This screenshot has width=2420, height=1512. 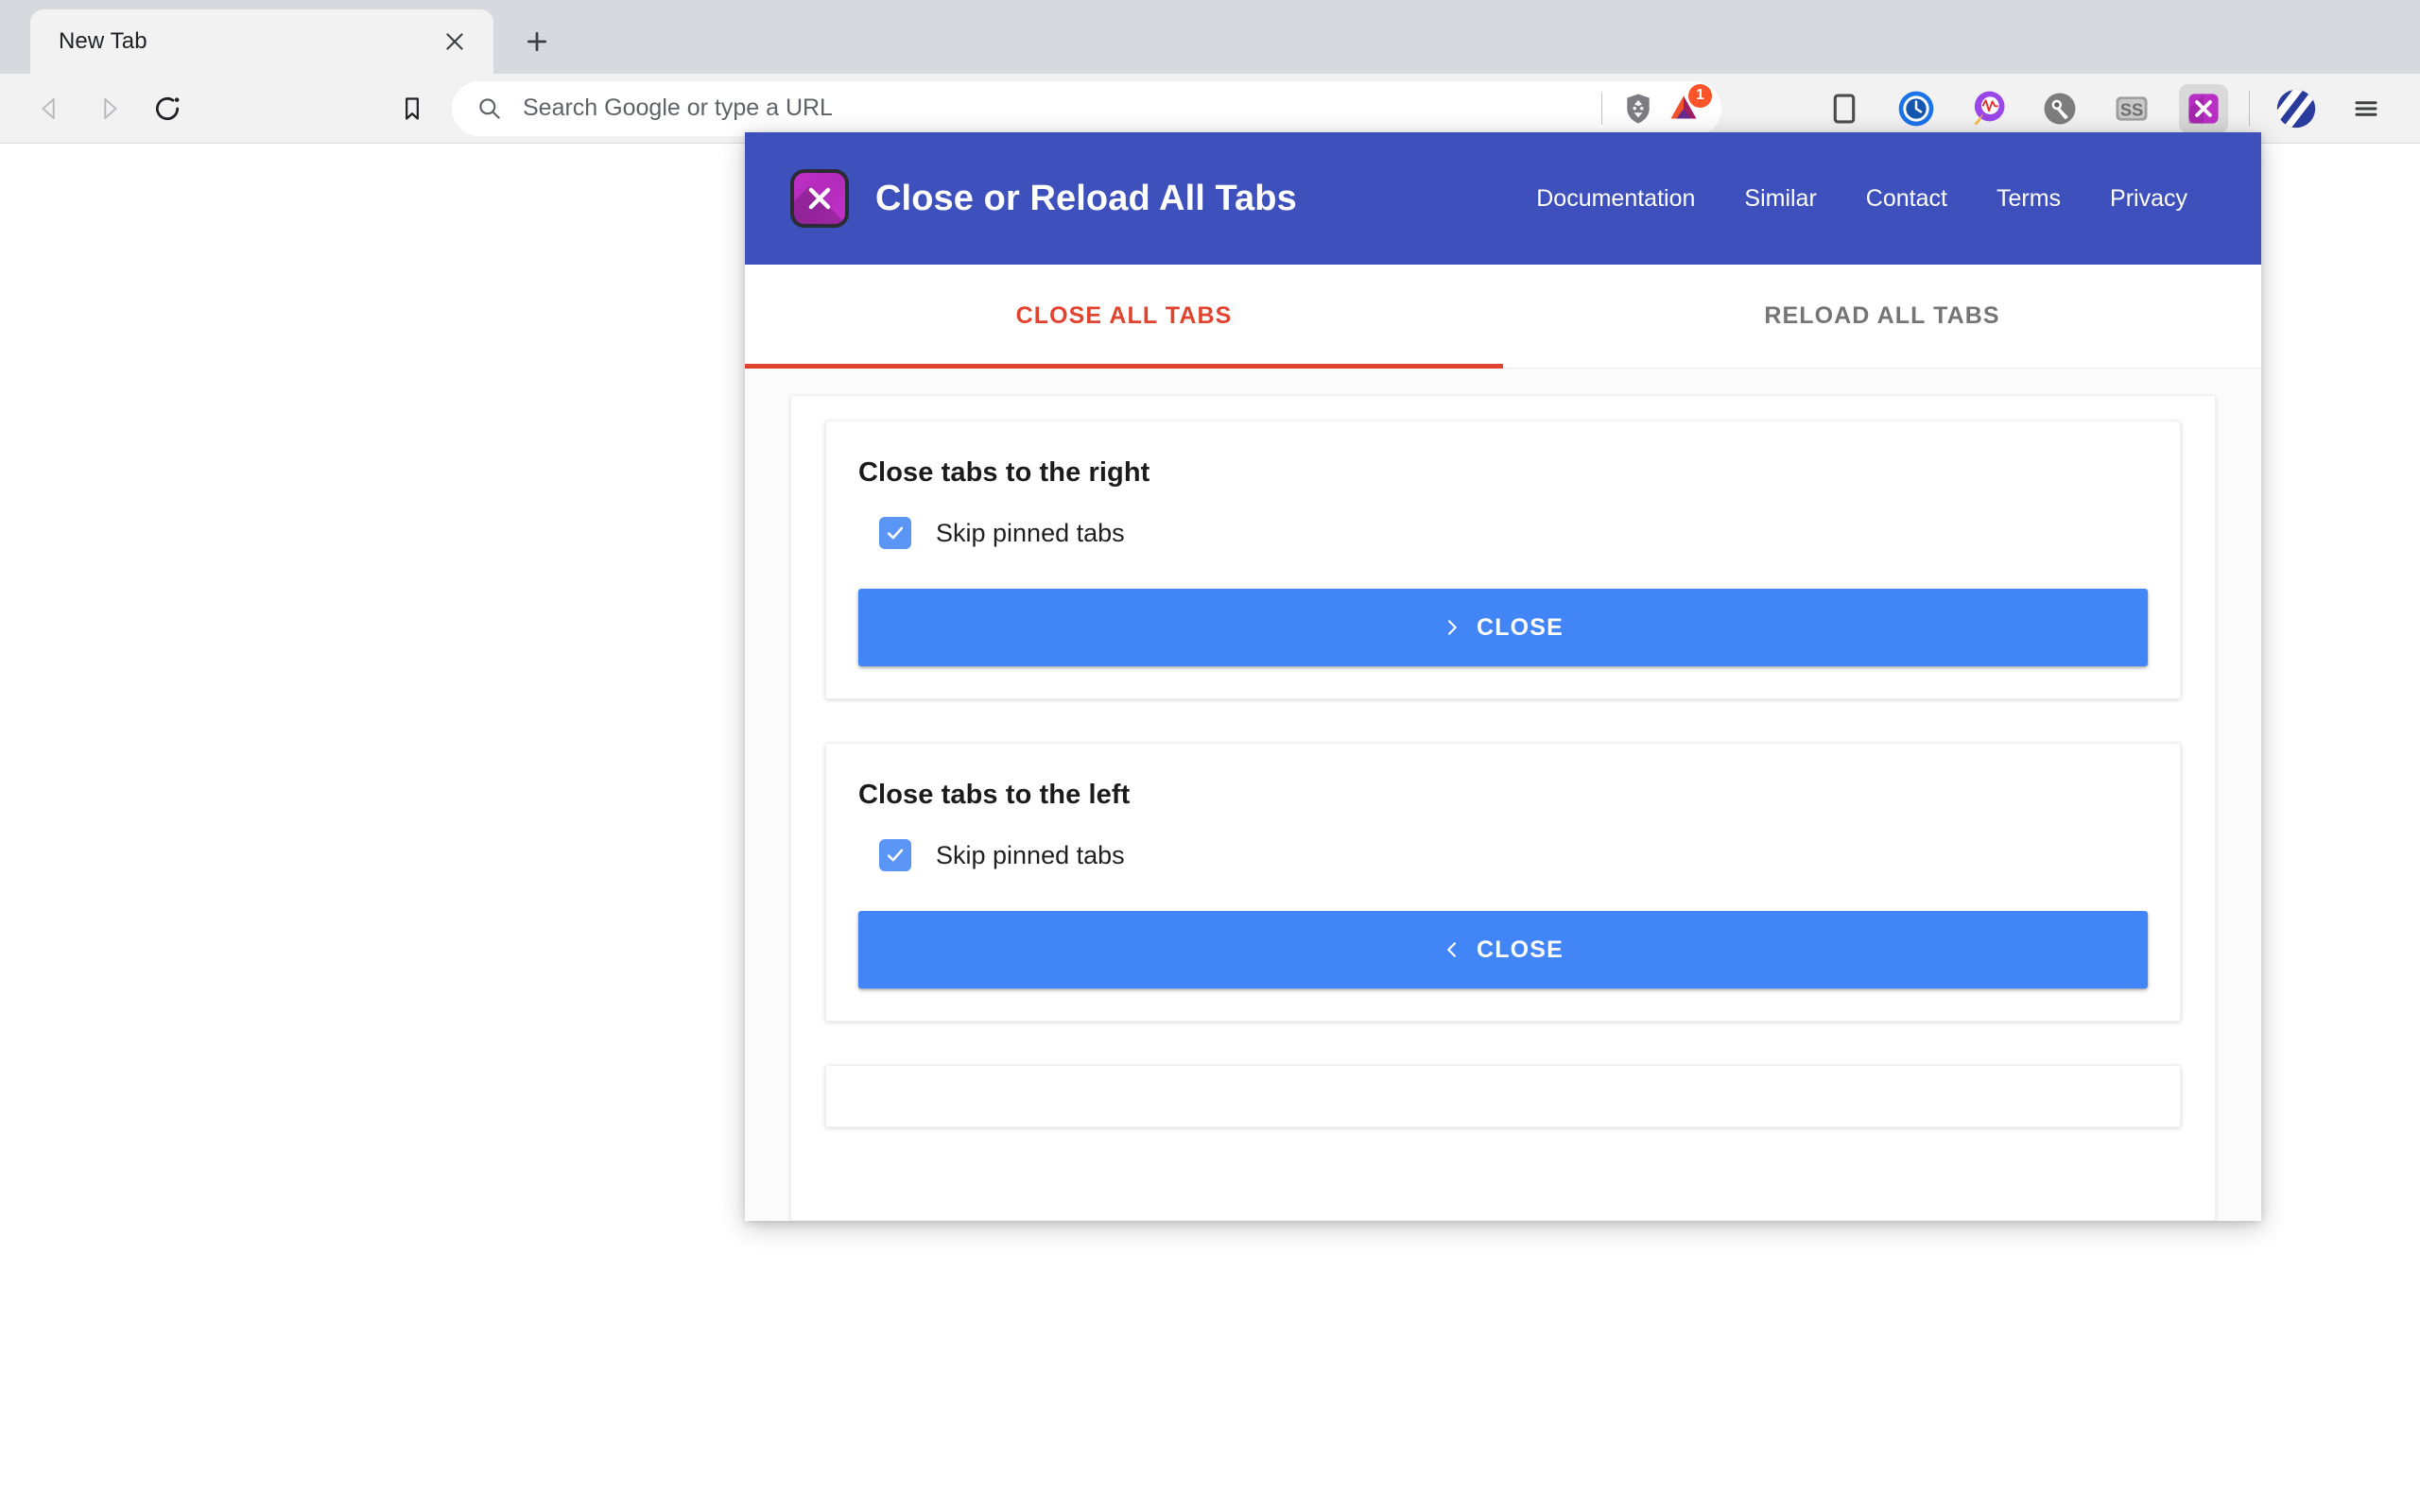 What do you see at coordinates (2024, 108) in the screenshot?
I see `extensions-area: SS` at bounding box center [2024, 108].